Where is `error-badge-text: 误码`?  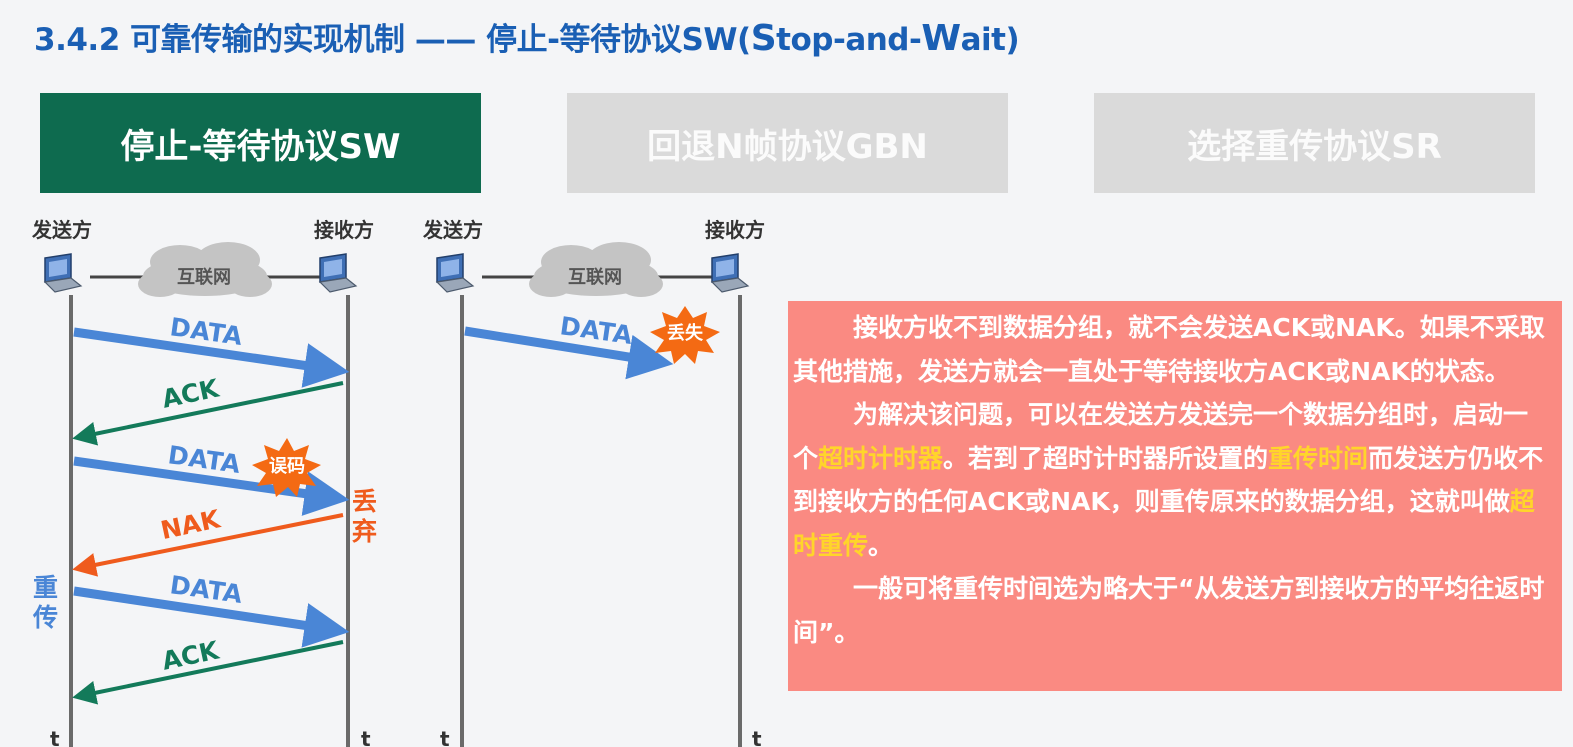 error-badge-text: 误码 is located at coordinates (287, 466).